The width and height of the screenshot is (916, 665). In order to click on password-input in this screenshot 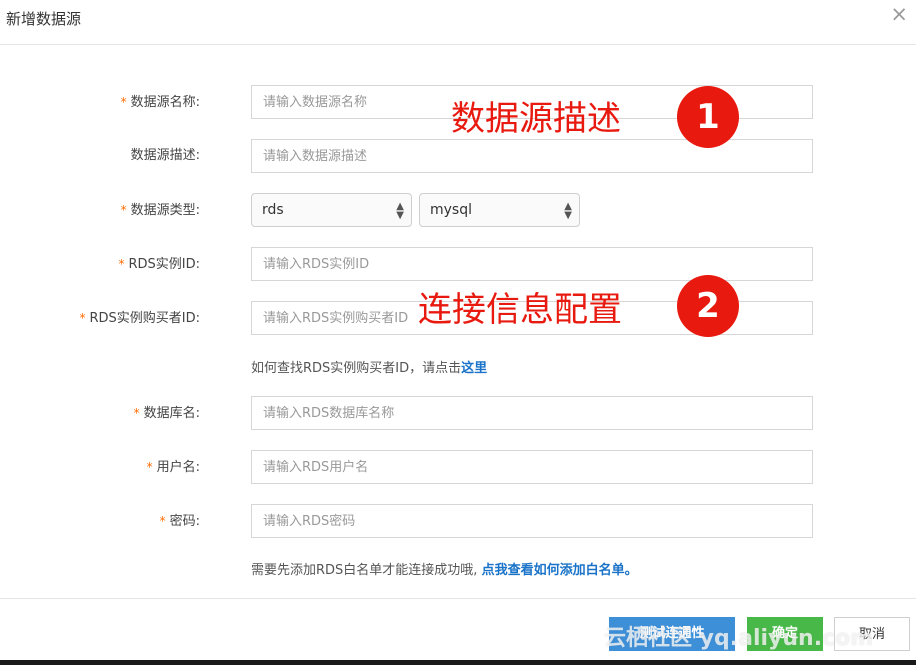, I will do `click(532, 521)`.